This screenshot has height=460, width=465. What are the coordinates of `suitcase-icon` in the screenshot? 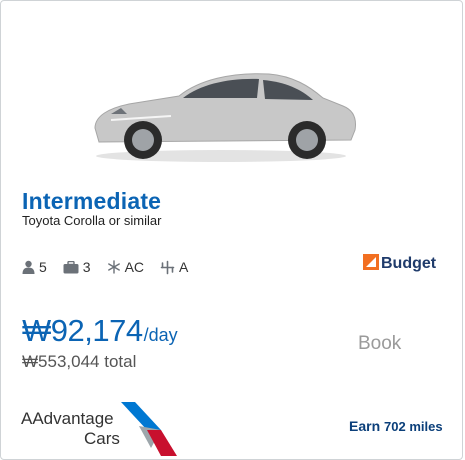 It's located at (71, 266).